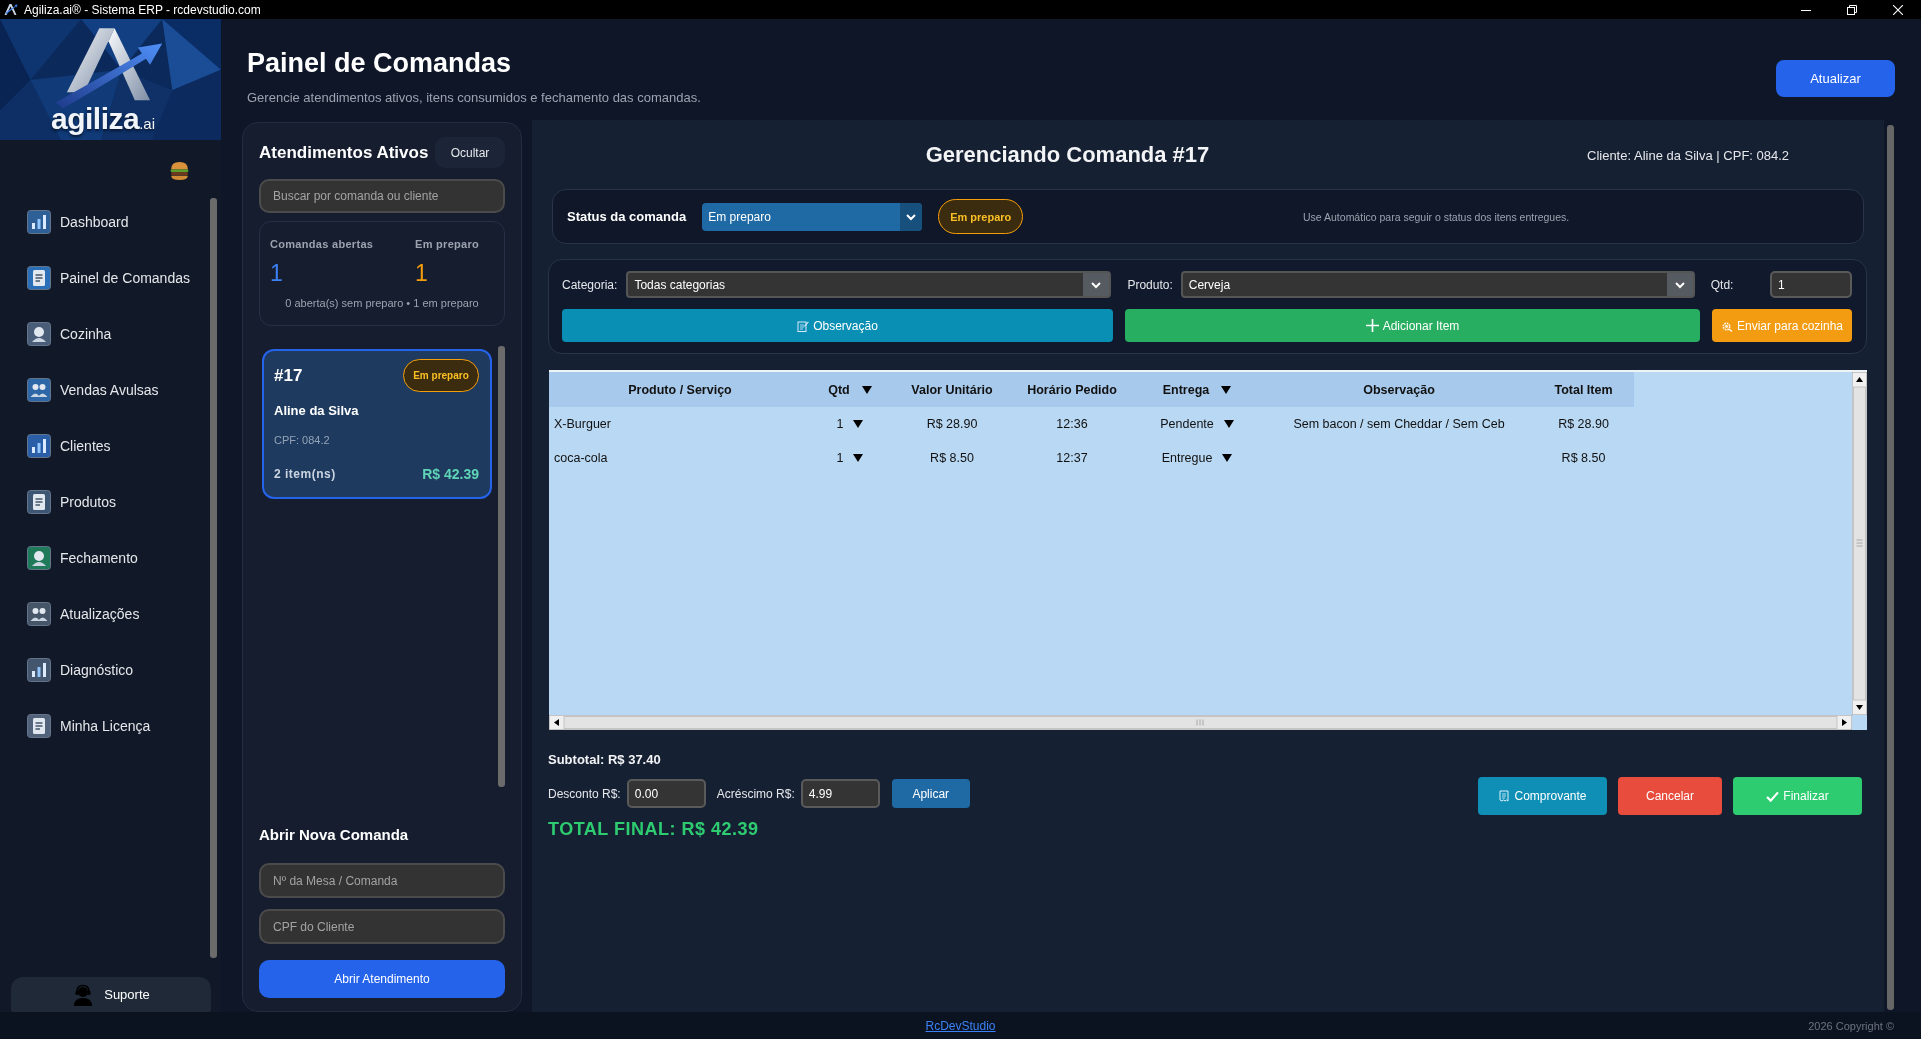 Image resolution: width=1921 pixels, height=1039 pixels. Describe the element at coordinates (1542, 796) in the screenshot. I see `action-button: Comprovante` at that location.